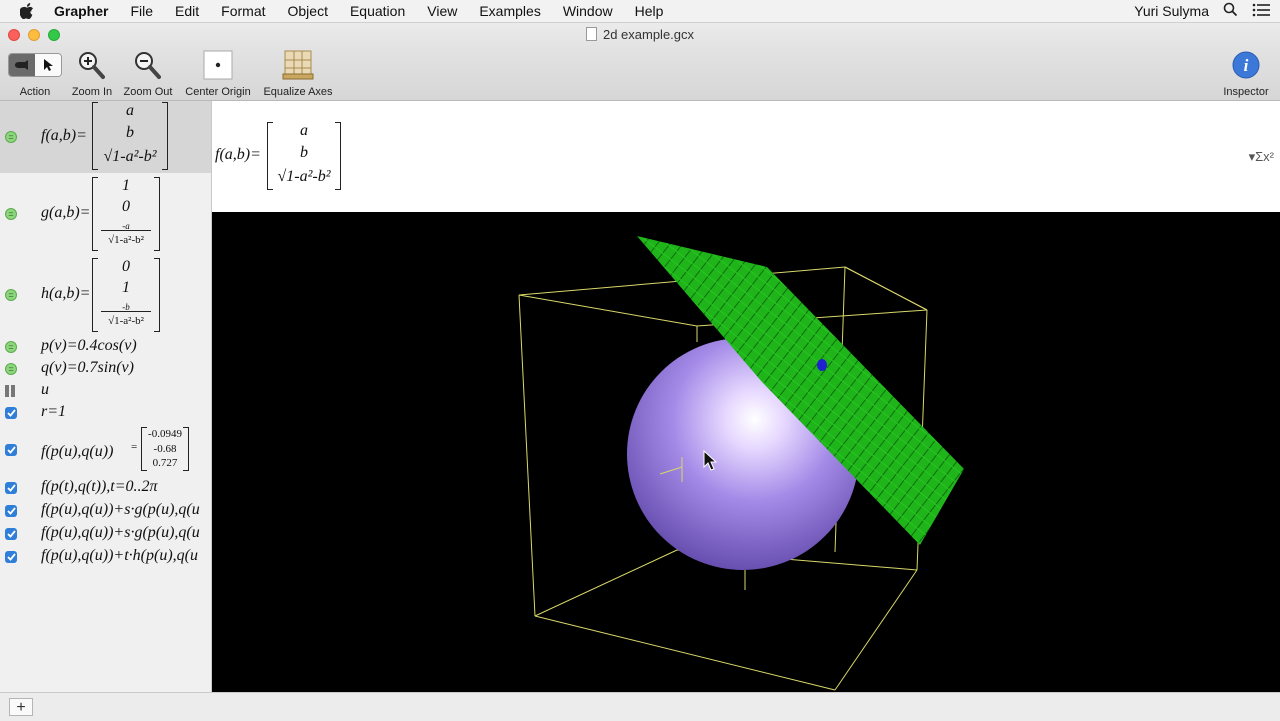 The image size is (1280, 721). I want to click on equation-row-point: f(p(u),q(u)) = -0.0949 -0.68 0.727, so click(105, 449).